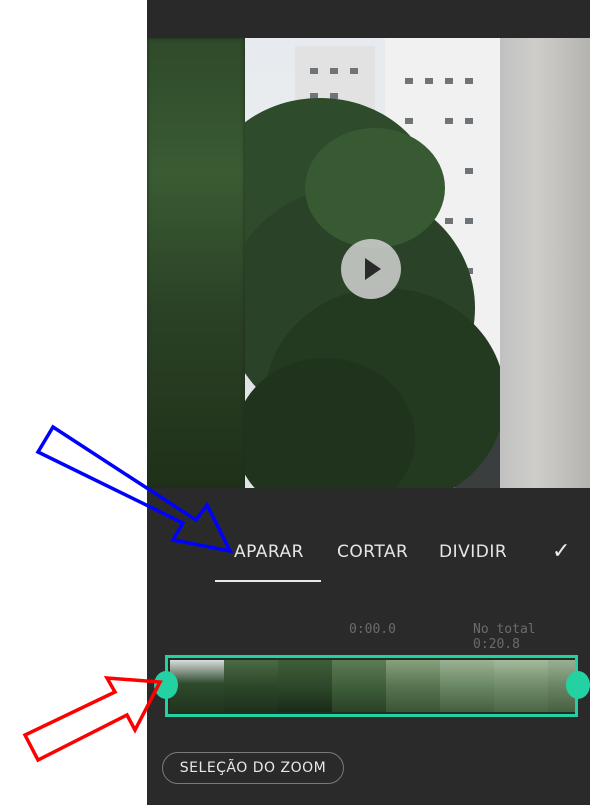  What do you see at coordinates (134, 489) in the screenshot?
I see `blue-arrow-icon` at bounding box center [134, 489].